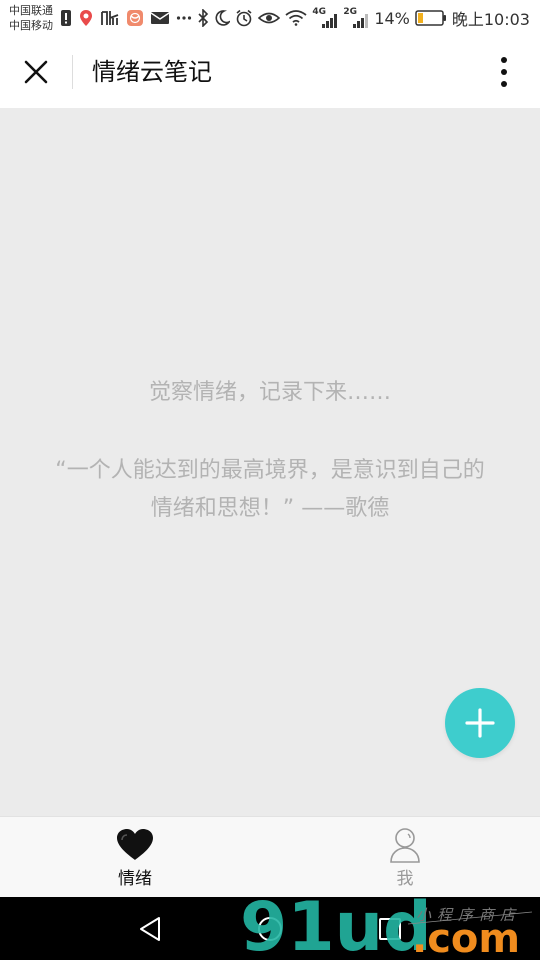 The height and width of the screenshot is (960, 540). I want to click on title-bar: 情绪云笔记, so click(270, 72).